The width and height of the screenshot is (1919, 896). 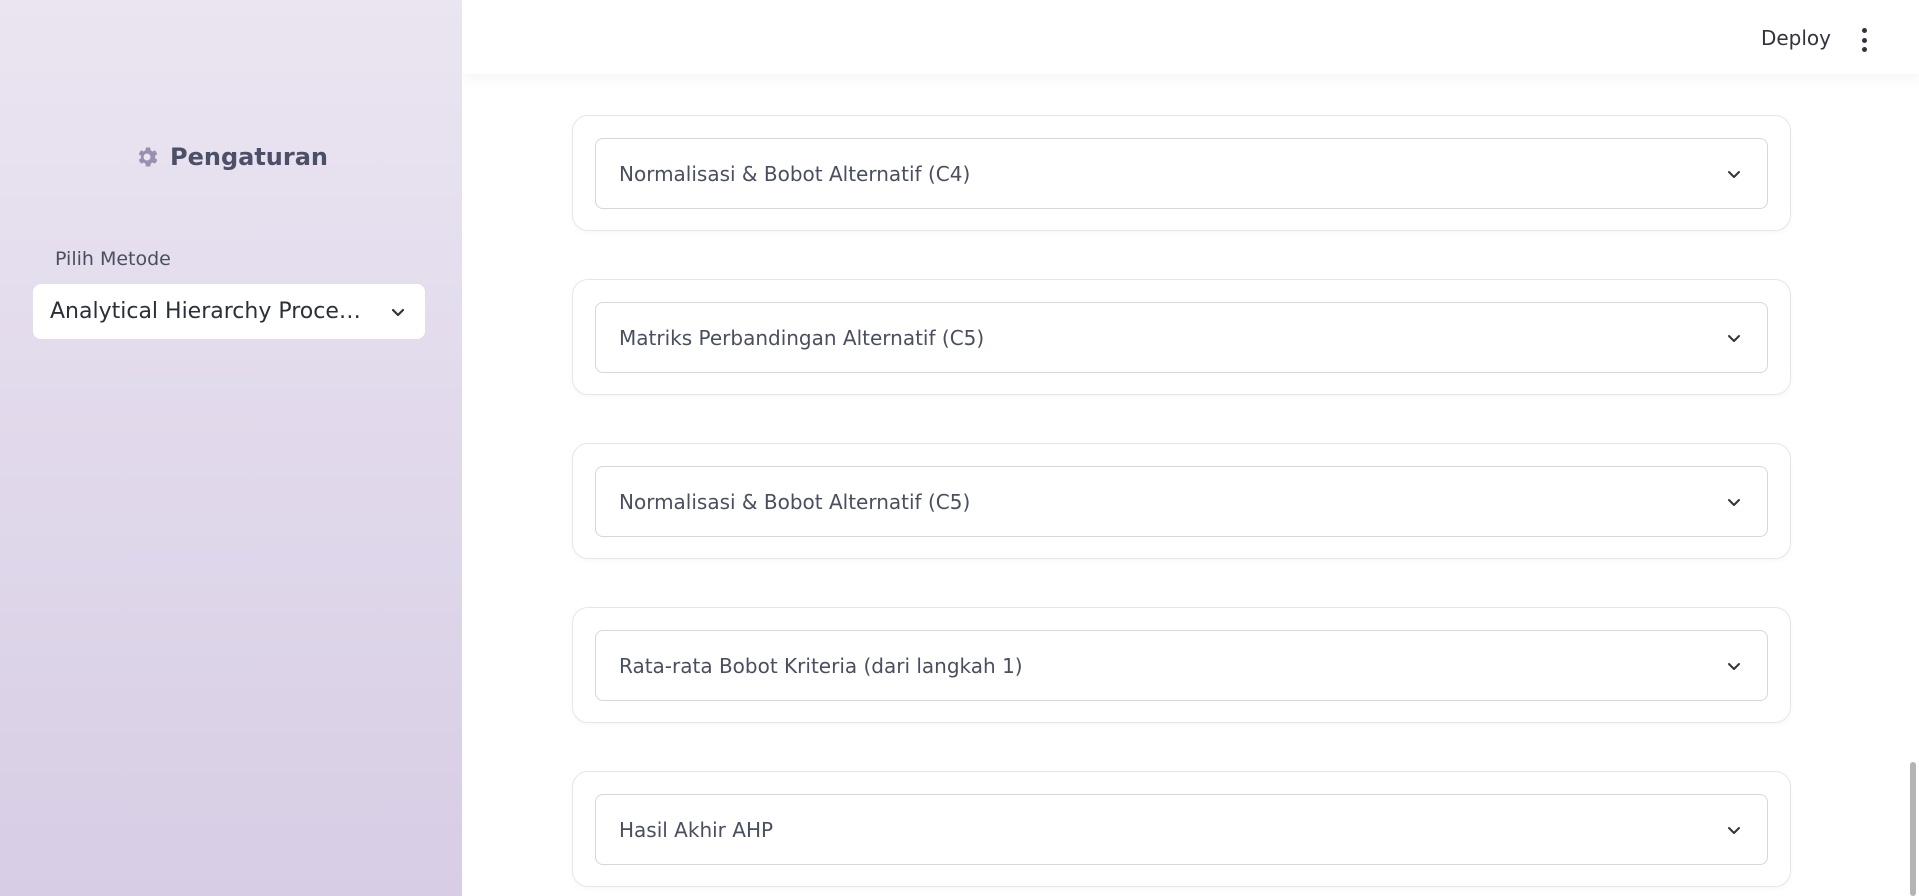 What do you see at coordinates (113, 259) in the screenshot?
I see `method-select-label: Pilih Metode` at bounding box center [113, 259].